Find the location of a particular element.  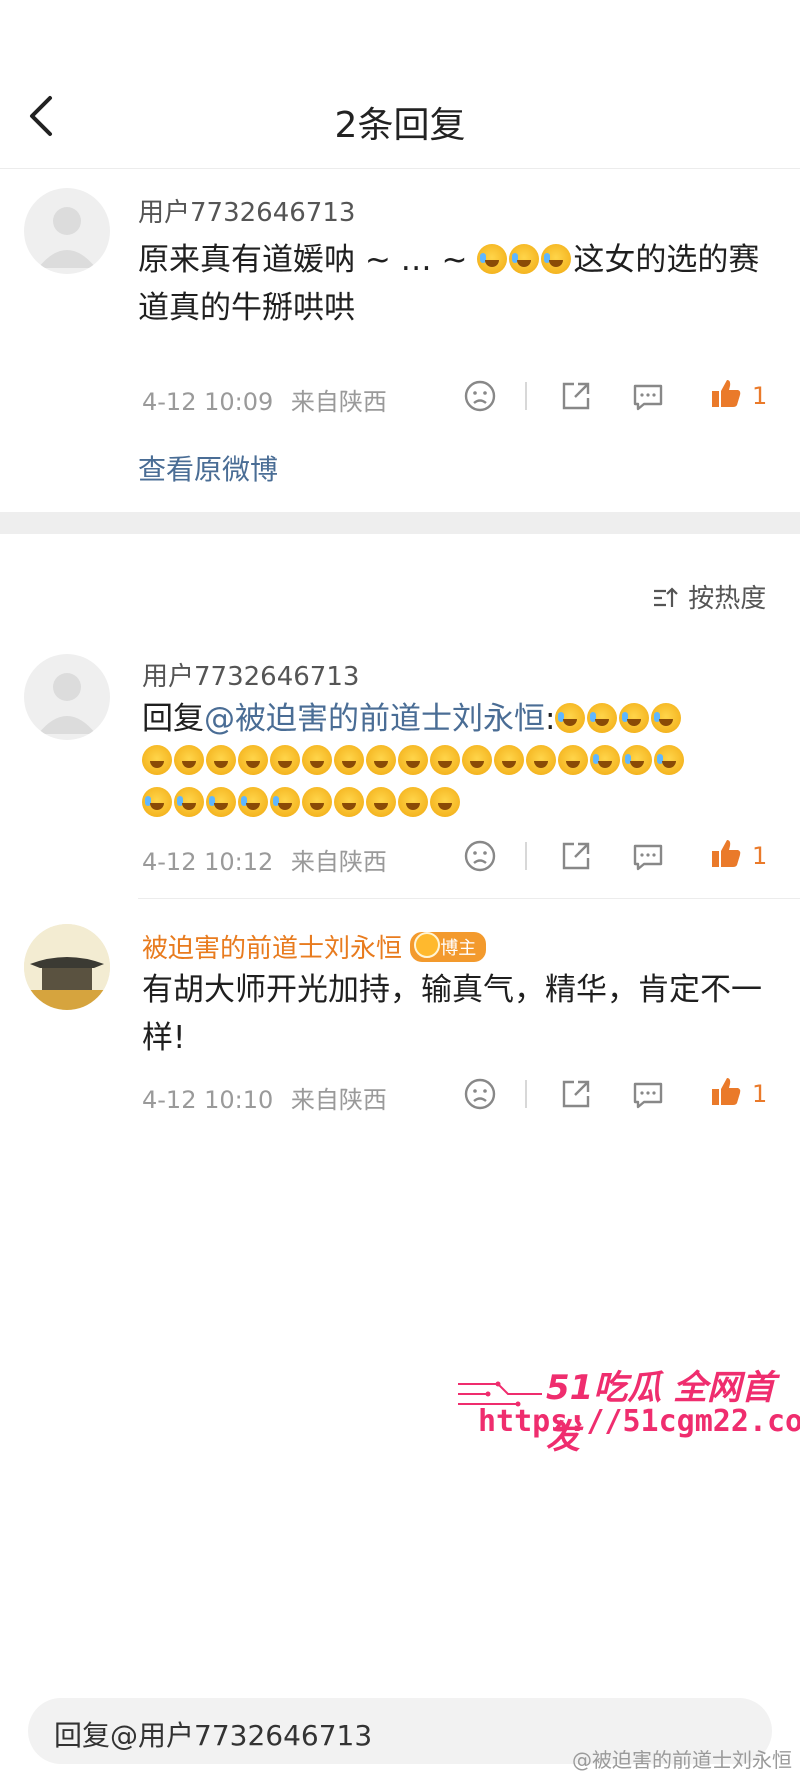

blogger-username: 被迫害的前道士刘永恒 博主 is located at coordinates (314, 946).